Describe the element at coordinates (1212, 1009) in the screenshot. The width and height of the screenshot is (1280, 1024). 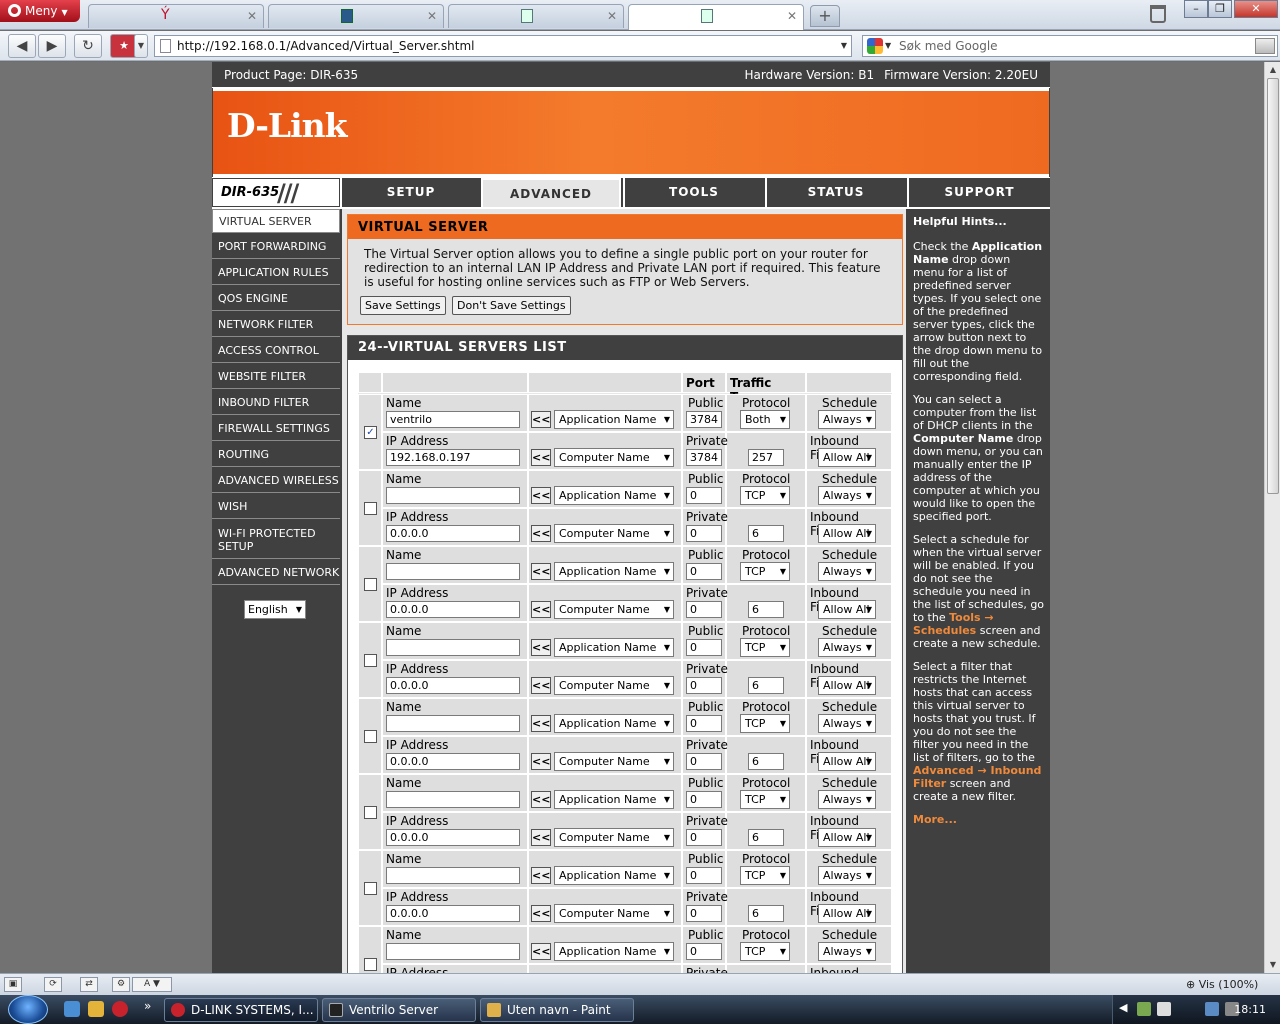
I see `tray-network-icon` at that location.